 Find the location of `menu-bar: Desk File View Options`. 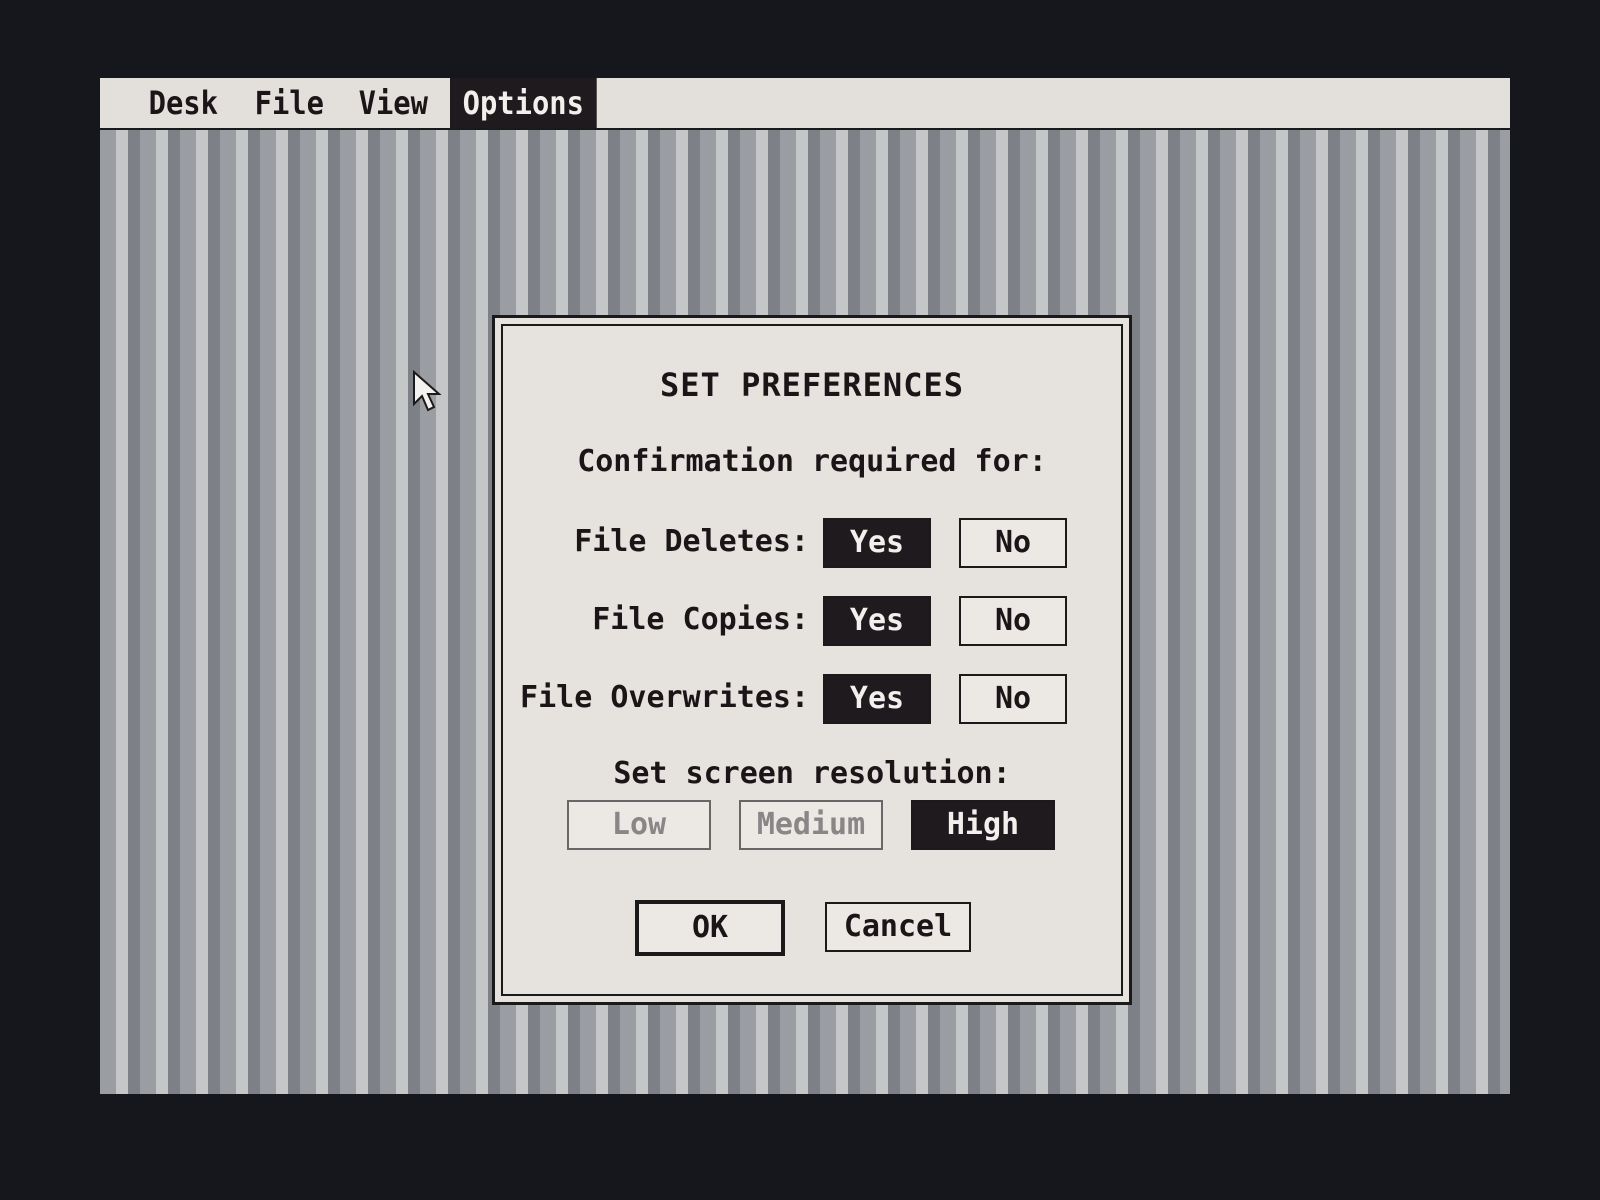

menu-bar: Desk File View Options is located at coordinates (805, 104).